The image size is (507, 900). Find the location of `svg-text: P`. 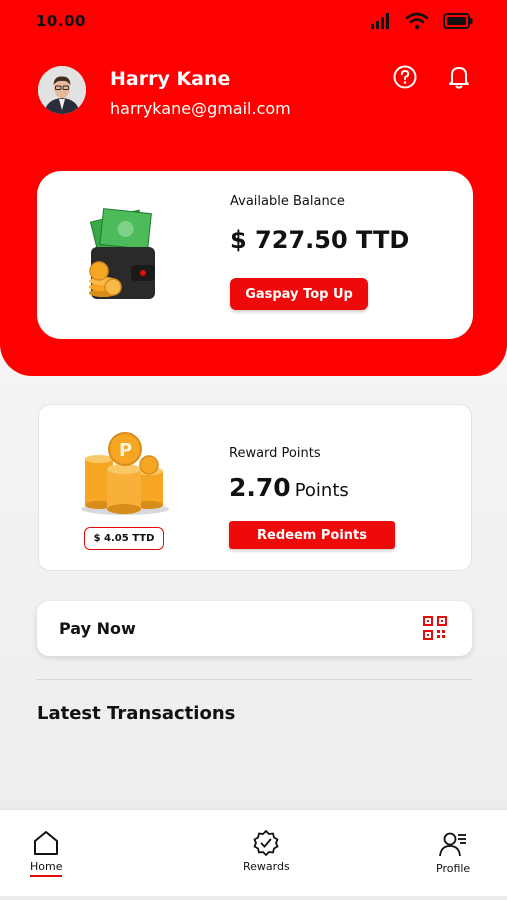

svg-text: P is located at coordinates (125, 450).